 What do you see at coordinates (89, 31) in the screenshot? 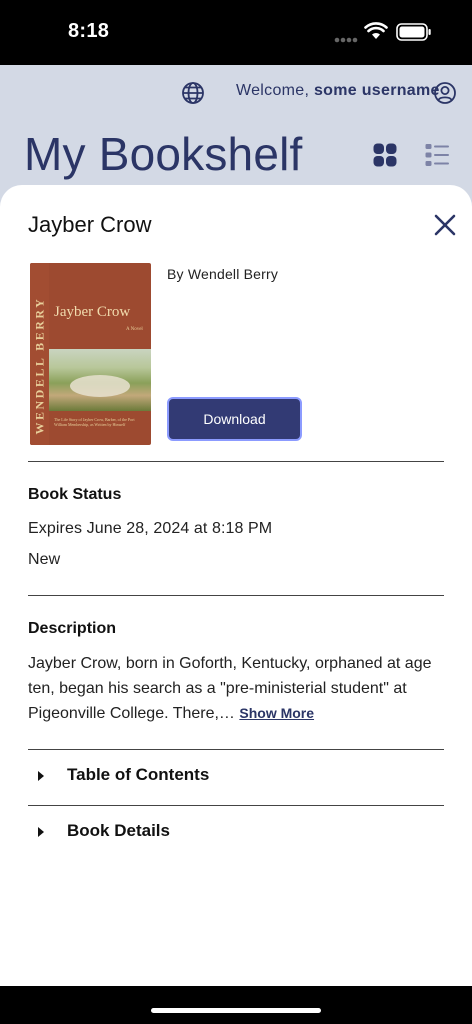
I see `status-time: 8:18` at bounding box center [89, 31].